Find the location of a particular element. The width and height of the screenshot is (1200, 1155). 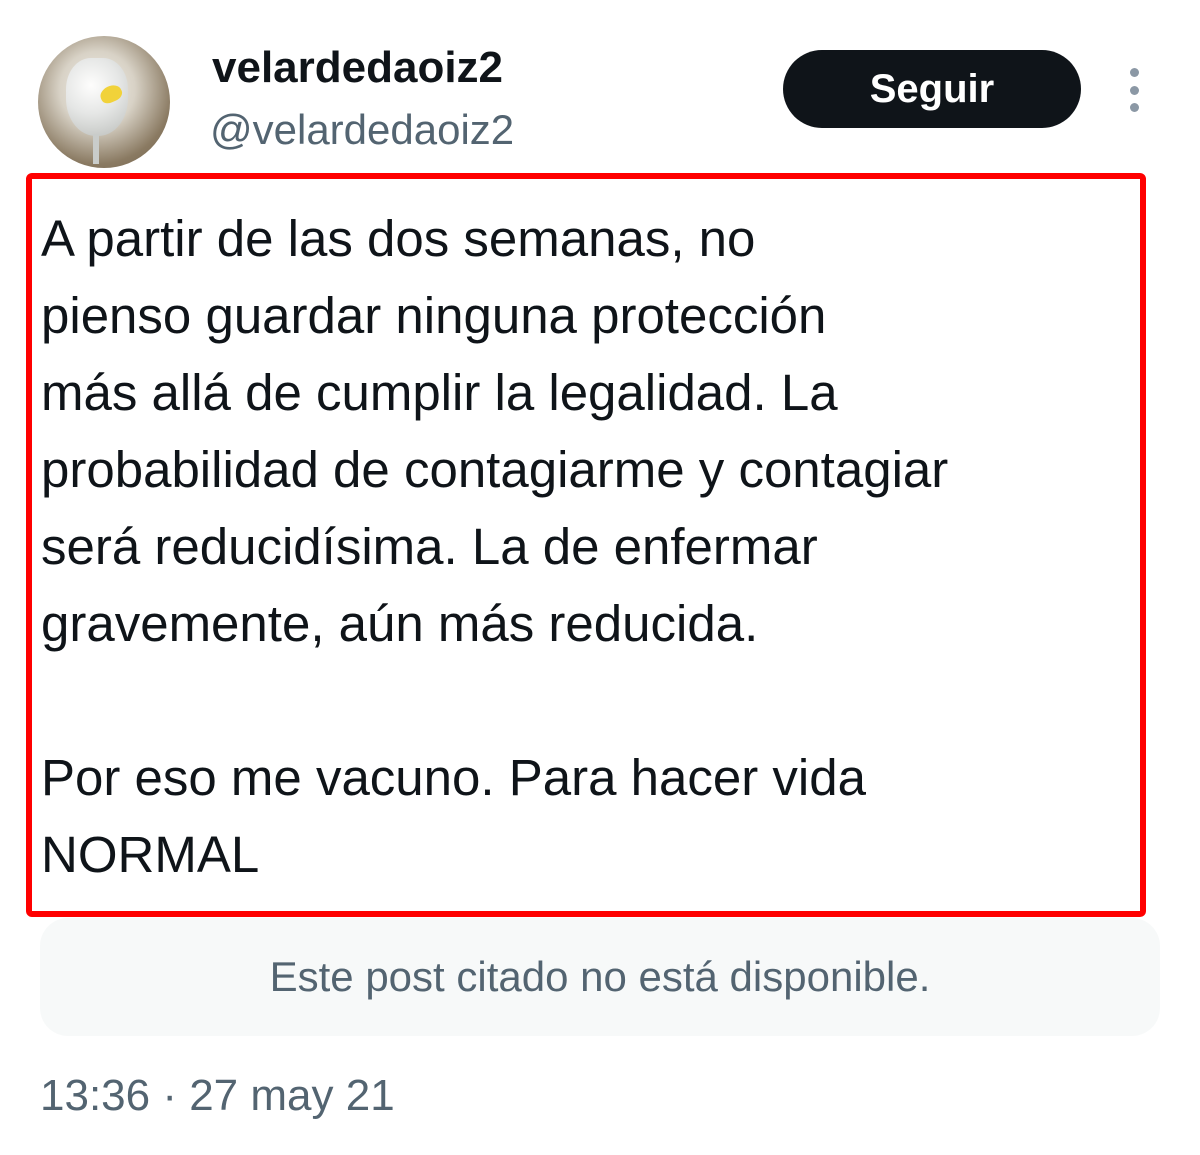

avatar is located at coordinates (104, 102).